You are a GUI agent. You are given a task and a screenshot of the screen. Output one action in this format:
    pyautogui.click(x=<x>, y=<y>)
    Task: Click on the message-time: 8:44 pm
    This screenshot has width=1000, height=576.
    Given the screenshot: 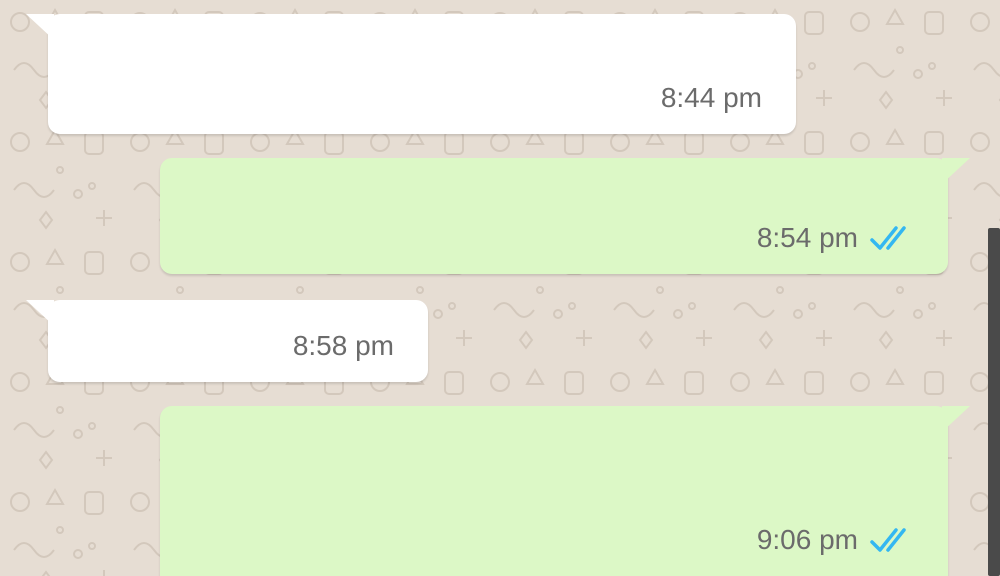 What is the action you would take?
    pyautogui.click(x=711, y=97)
    